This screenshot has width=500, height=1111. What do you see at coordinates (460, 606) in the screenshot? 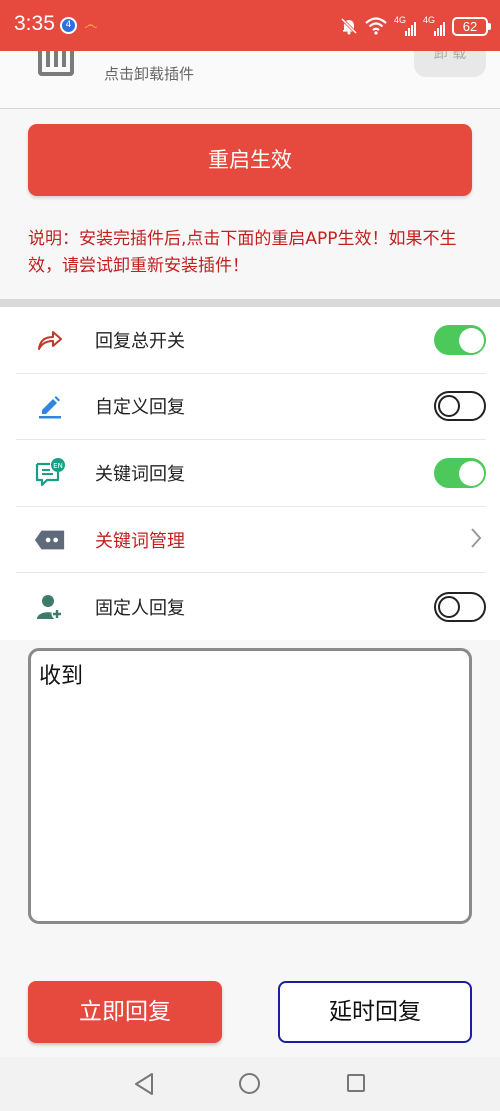
I see `fixed-person-reply-toggle` at bounding box center [460, 606].